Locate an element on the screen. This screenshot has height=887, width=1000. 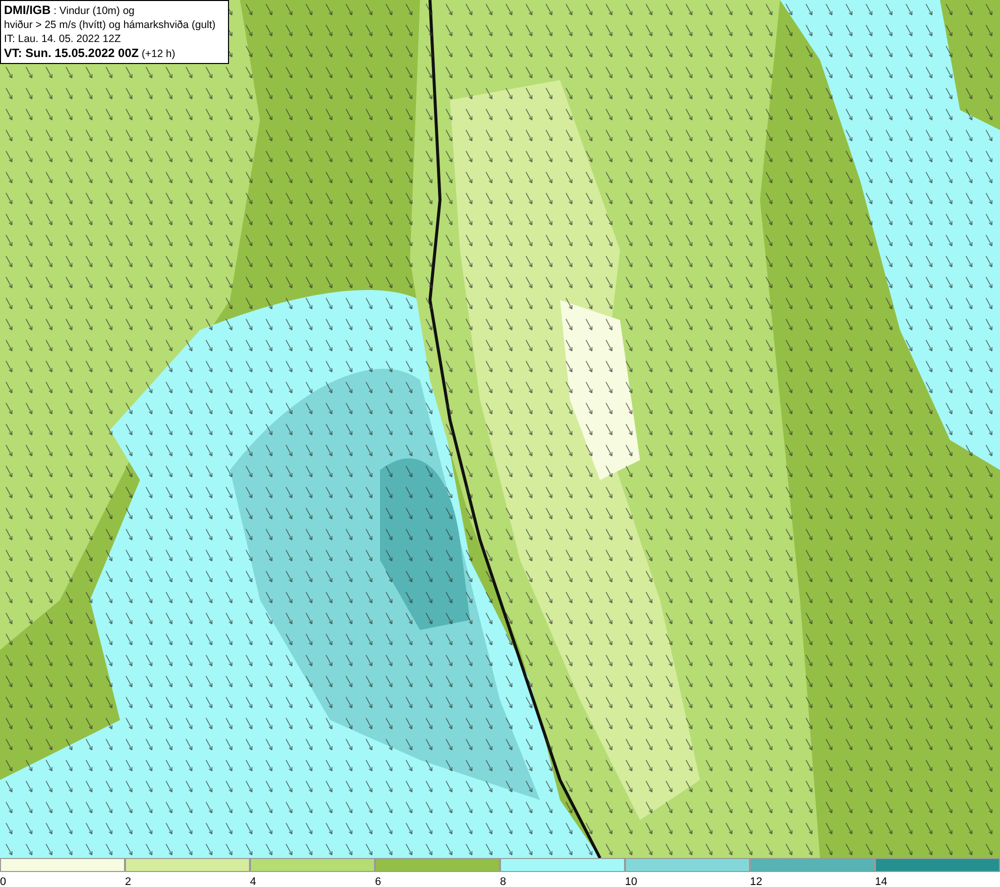
legend-label: 6 is located at coordinates (378, 881).